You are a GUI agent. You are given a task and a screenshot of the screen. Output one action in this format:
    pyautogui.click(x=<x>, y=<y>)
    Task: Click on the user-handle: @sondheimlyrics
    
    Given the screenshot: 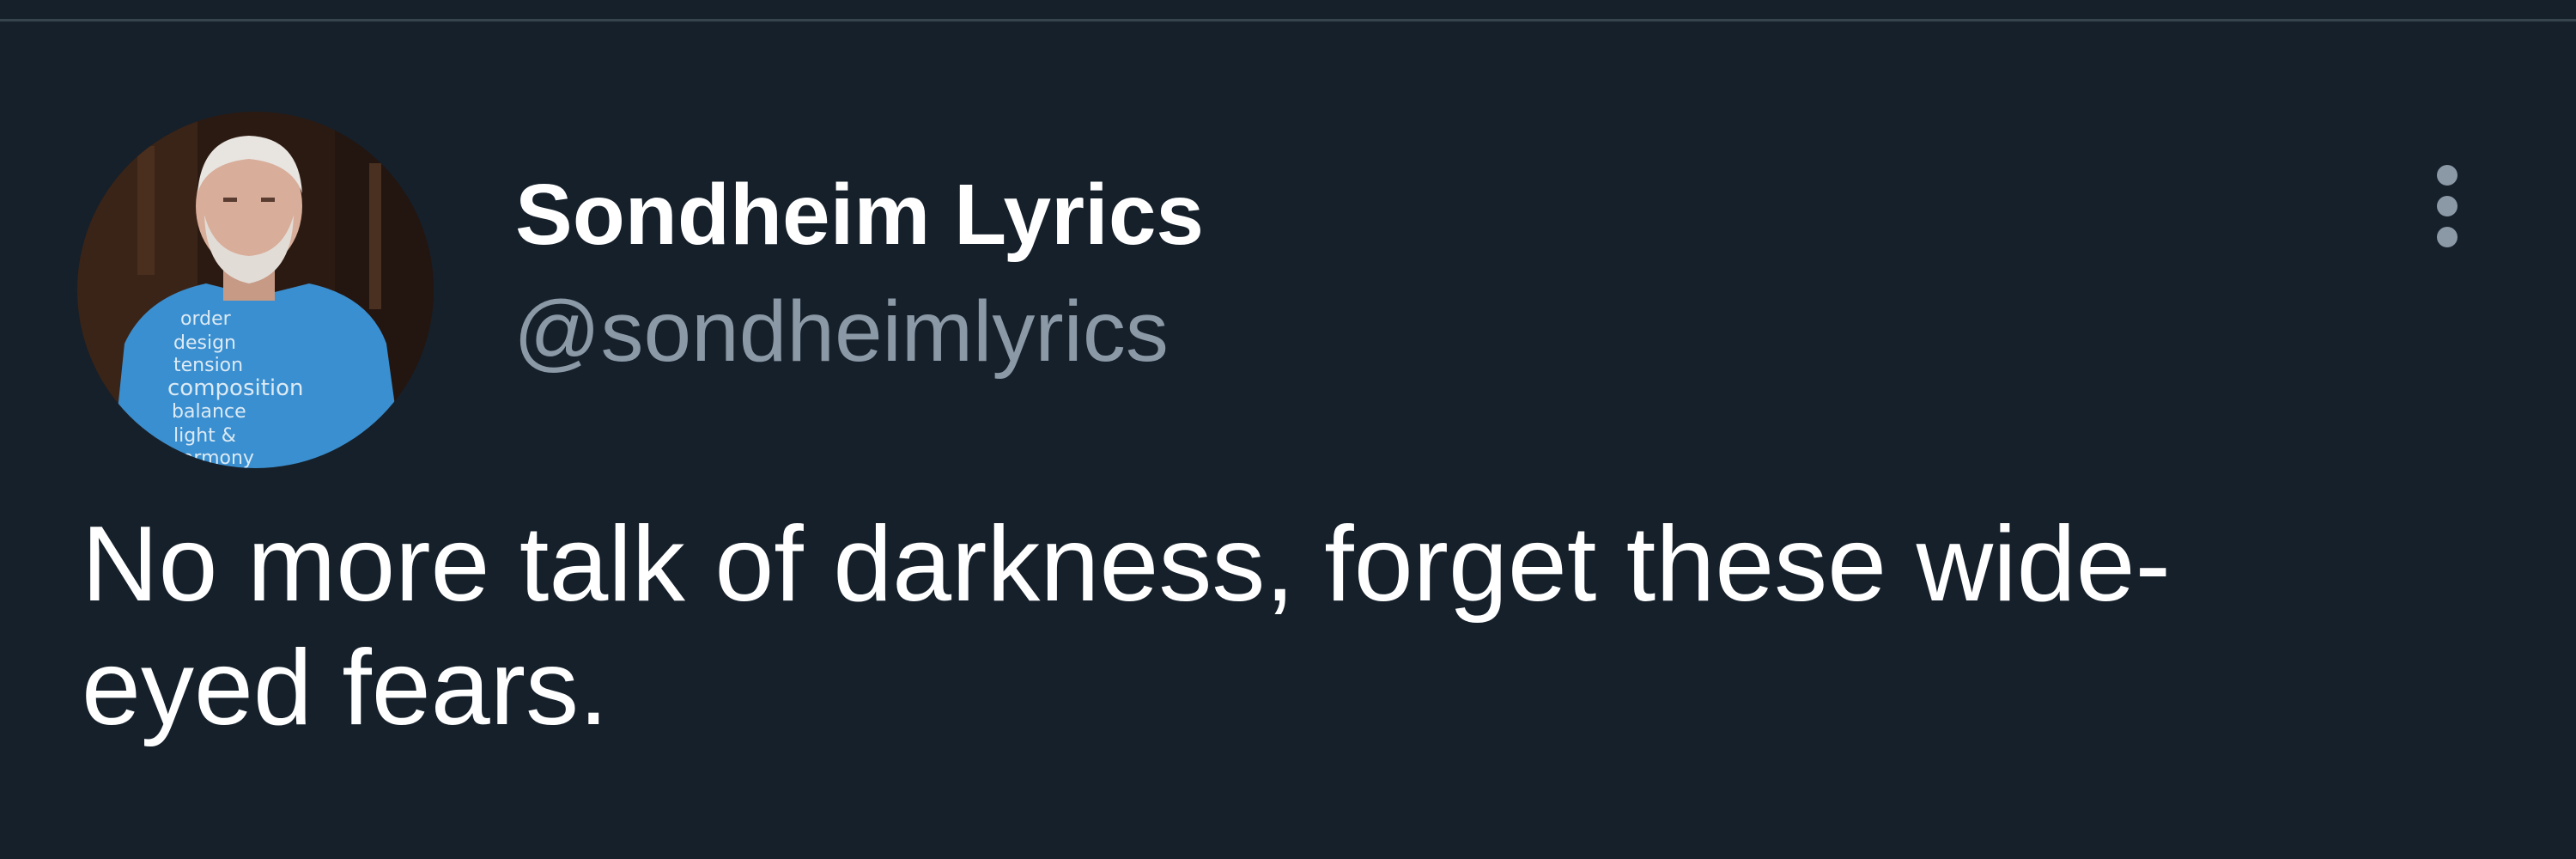 What is the action you would take?
    pyautogui.click(x=841, y=332)
    